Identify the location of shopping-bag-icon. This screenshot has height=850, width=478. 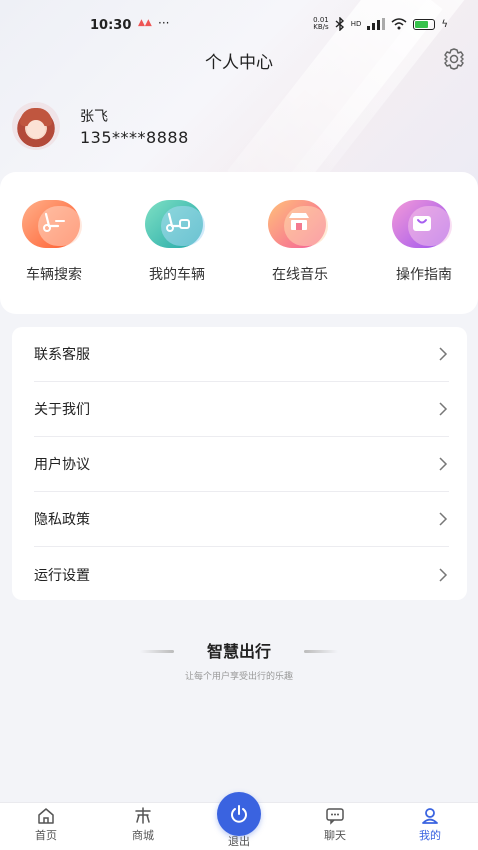
(424, 226).